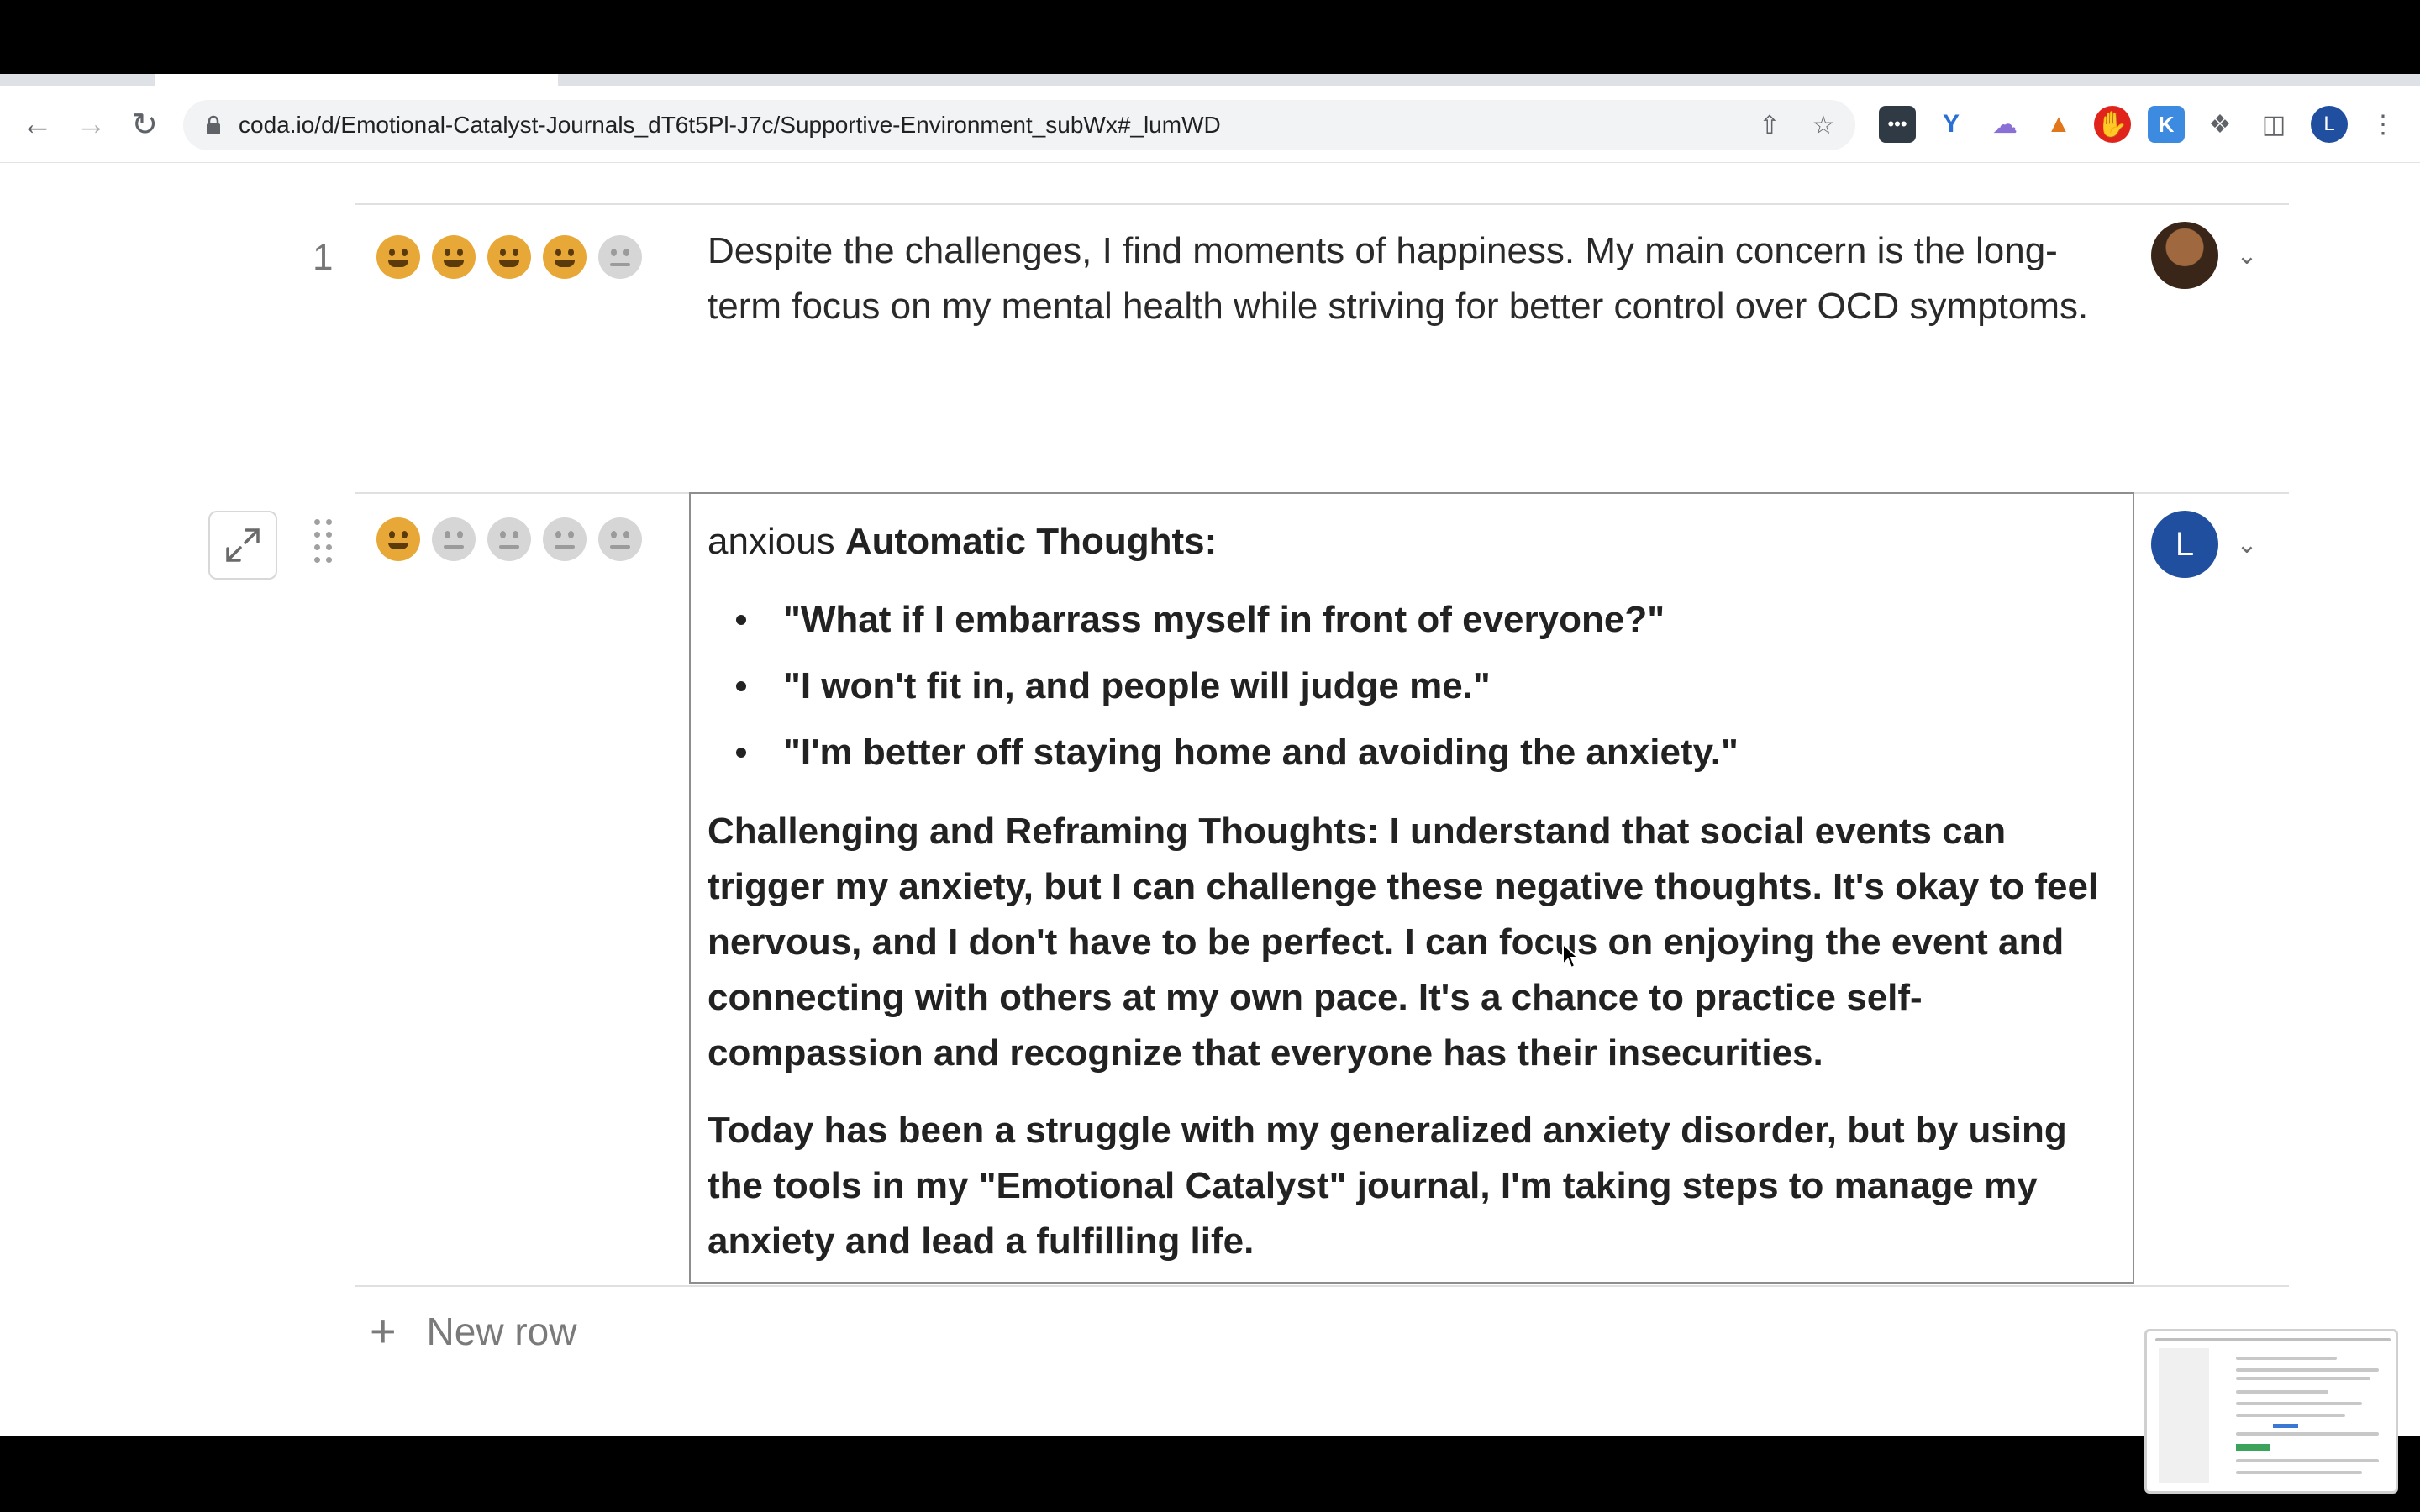  I want to click on metamask-fox-icon: ▲, so click(2058, 124).